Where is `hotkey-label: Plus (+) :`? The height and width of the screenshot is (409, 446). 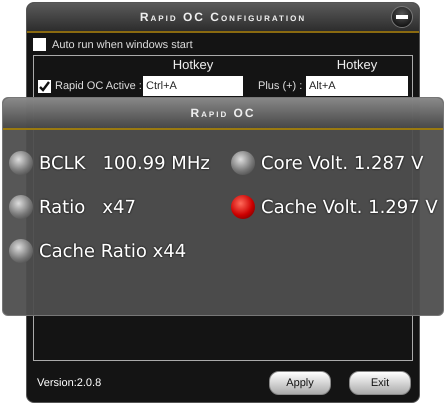 hotkey-label: Plus (+) : is located at coordinates (281, 86).